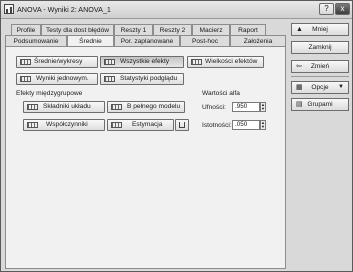  Describe the element at coordinates (90, 40) in the screenshot. I see `tab-srednie: Średnie` at that location.